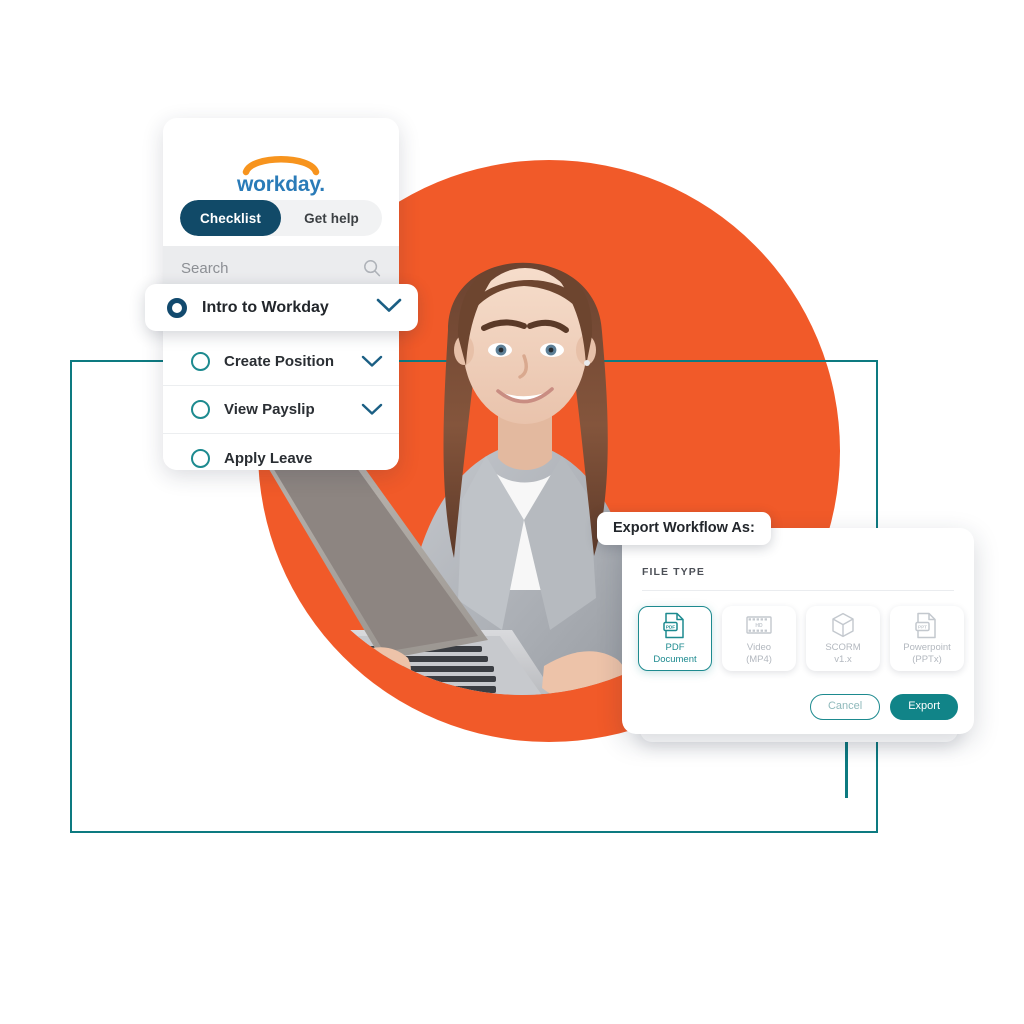  What do you see at coordinates (798, 590) in the screenshot?
I see `divider` at bounding box center [798, 590].